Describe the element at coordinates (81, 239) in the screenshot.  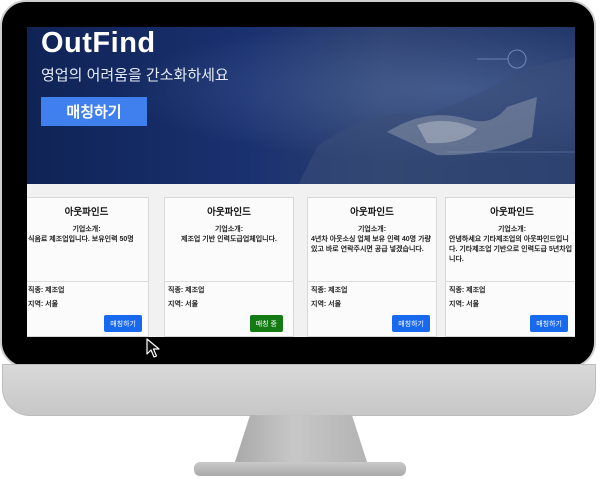
I see `card-intro-text: 식음료 제조업입니다. 보유인력 50명` at that location.